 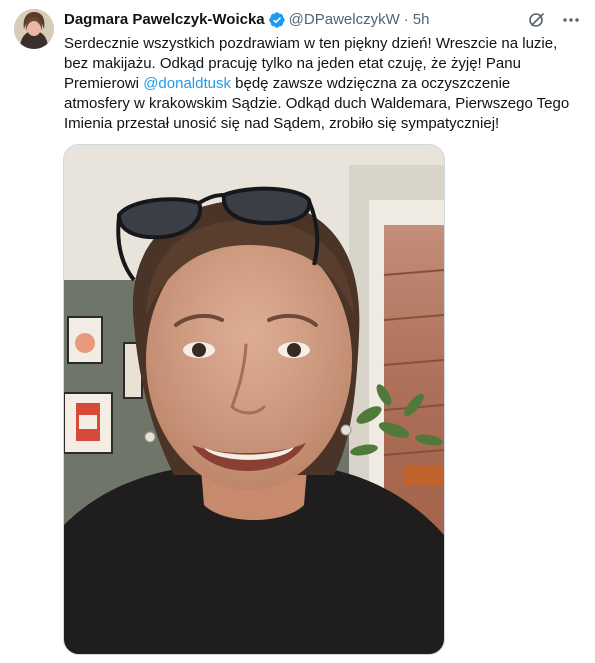 What do you see at coordinates (164, 20) in the screenshot?
I see `author-name: Dagmara Pawelczyk-Woicka` at bounding box center [164, 20].